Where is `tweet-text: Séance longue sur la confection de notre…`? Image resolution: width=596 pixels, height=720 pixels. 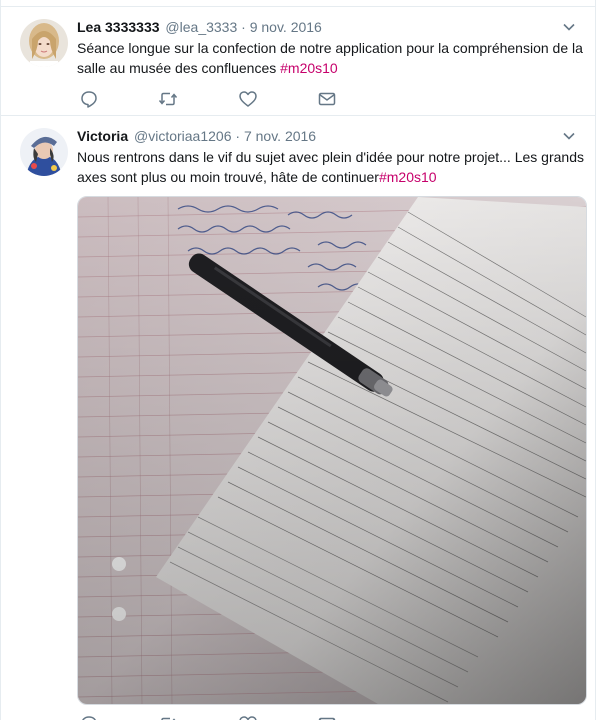
tweet-text: Séance longue sur la confection de notre… is located at coordinates (332, 58).